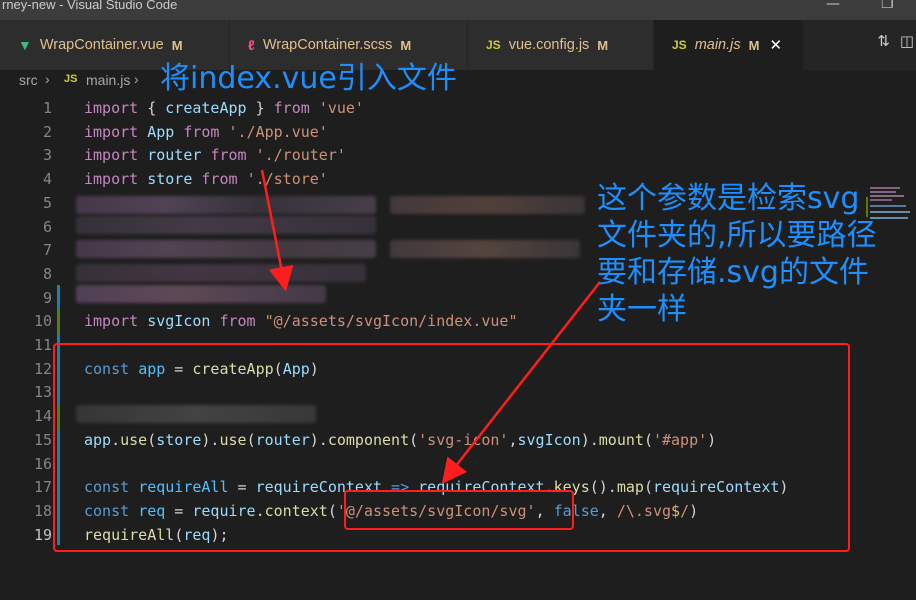  I want to click on annotation-context-note: 这个参数是检索svg 文件夹的,所以要路径 要和存储.svg的文件 夹一样, so click(737, 254).